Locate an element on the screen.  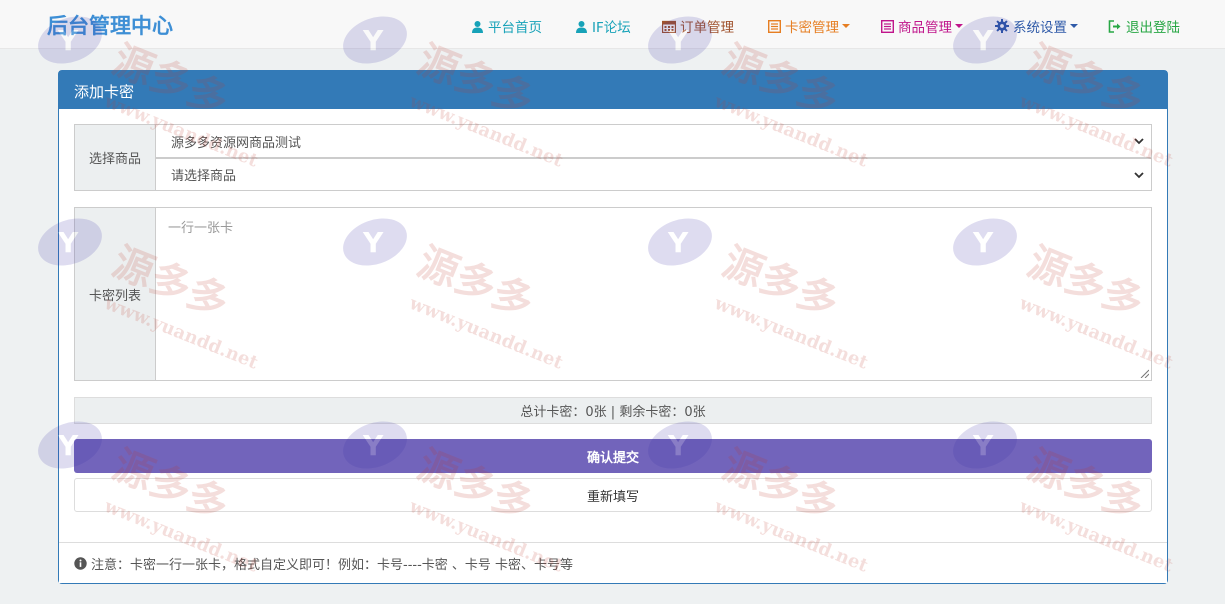
nav-forum: IF论坛 is located at coordinates (603, 26).